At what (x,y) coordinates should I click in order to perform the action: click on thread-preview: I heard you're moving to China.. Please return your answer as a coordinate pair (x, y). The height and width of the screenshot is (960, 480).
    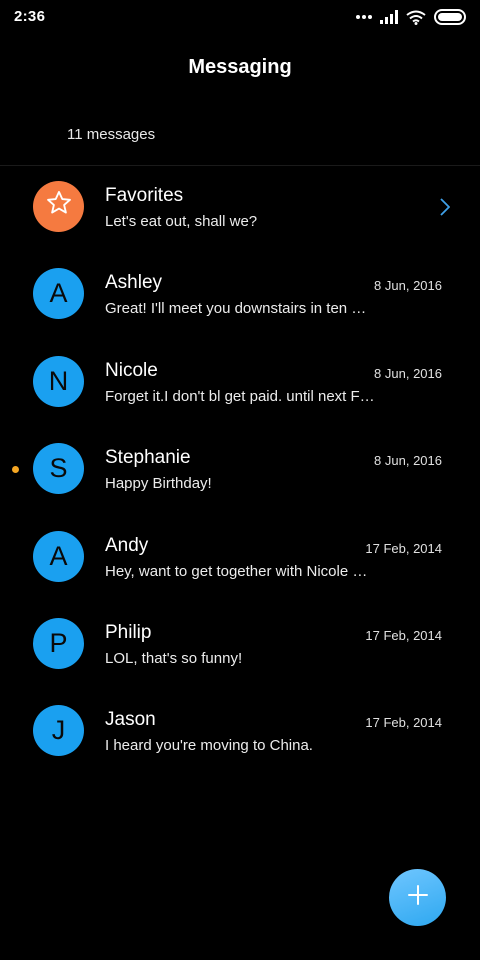
    Looking at the image, I should click on (209, 746).